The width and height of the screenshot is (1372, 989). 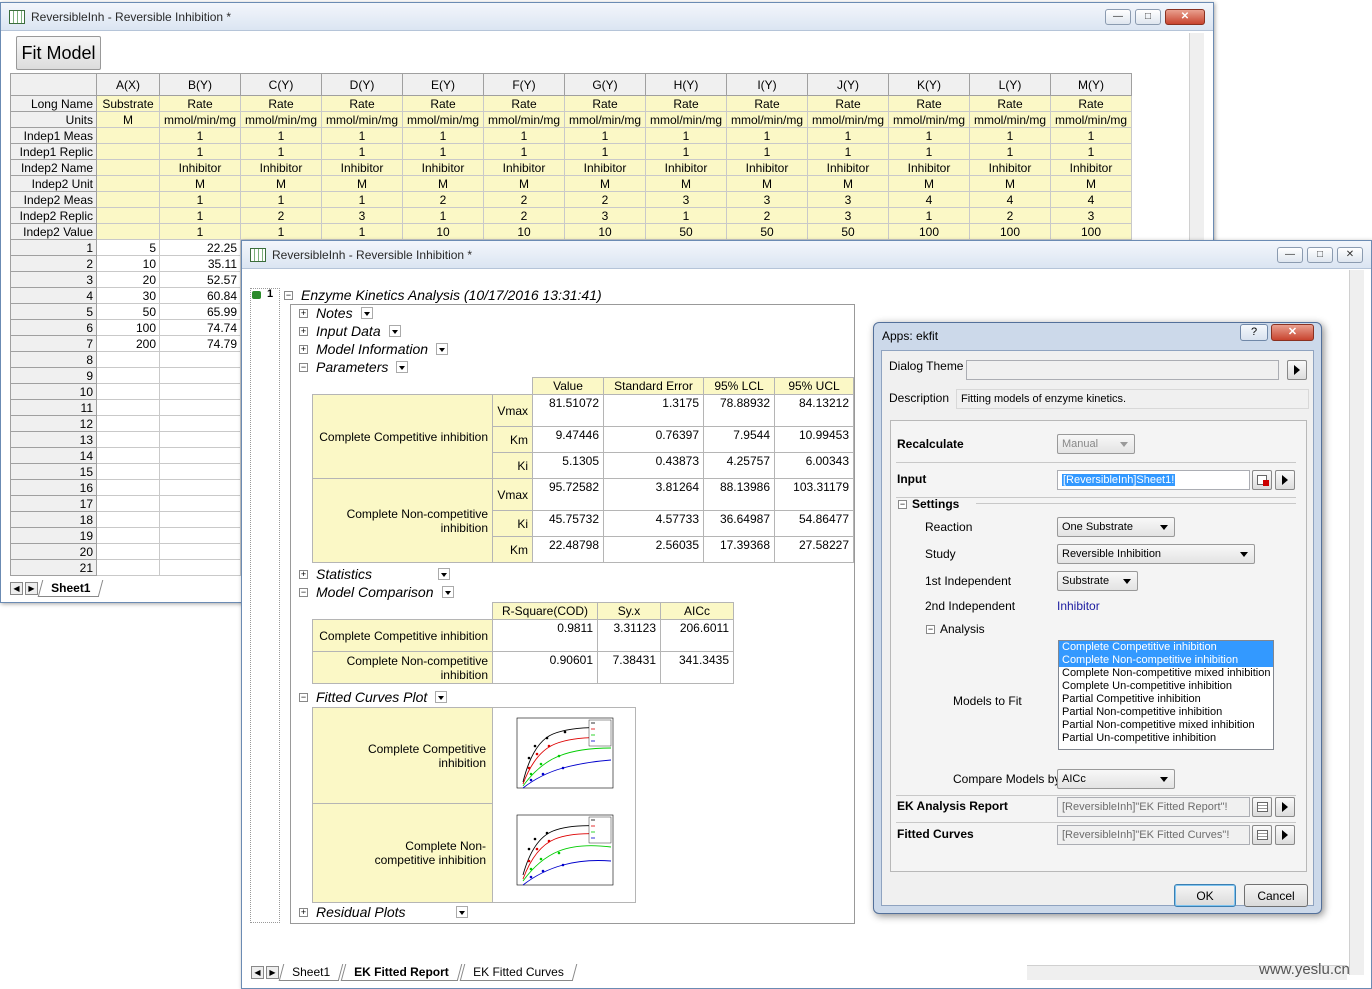 I want to click on minimize-button: —, so click(x=1118, y=16).